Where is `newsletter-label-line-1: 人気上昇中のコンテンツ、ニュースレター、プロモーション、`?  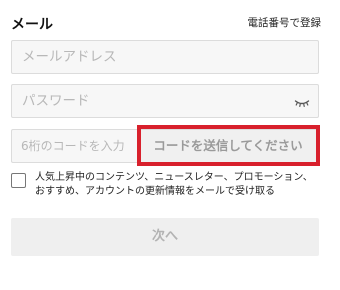
newsletter-label-line-1: 人気上昇中のコンテンツ、ニュースレター、プロモーション、 is located at coordinates (174, 177).